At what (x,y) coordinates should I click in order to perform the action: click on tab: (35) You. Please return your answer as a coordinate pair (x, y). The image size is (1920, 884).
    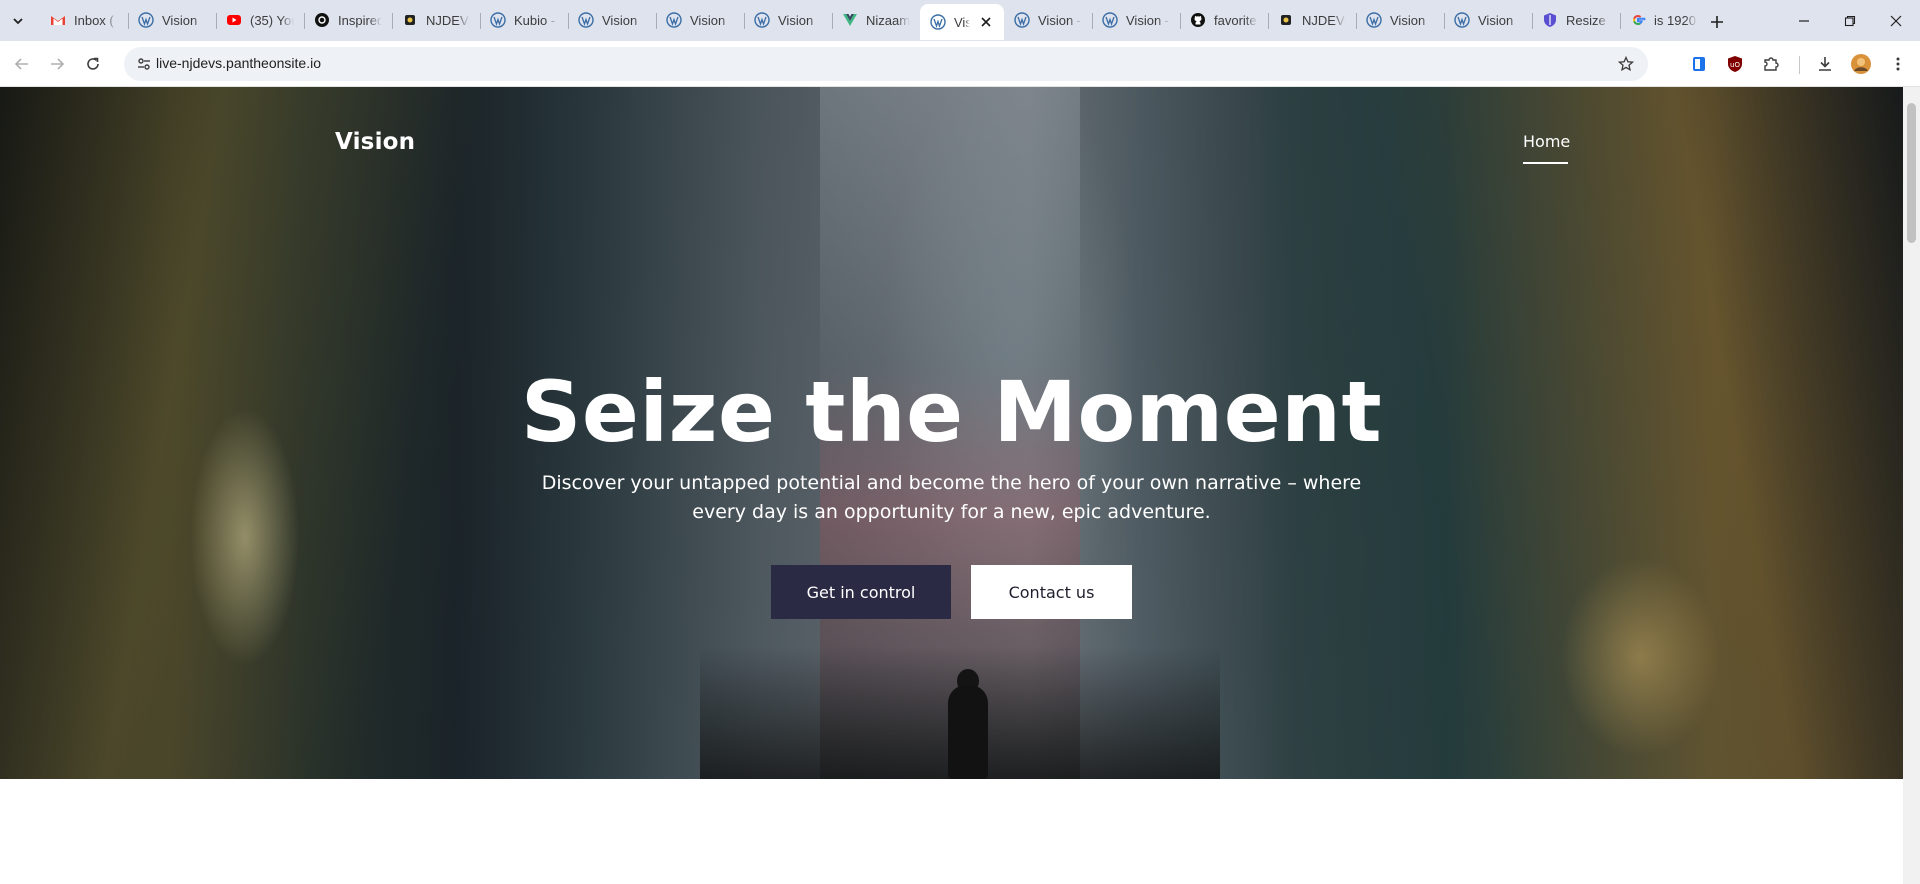
    Looking at the image, I should click on (260, 20).